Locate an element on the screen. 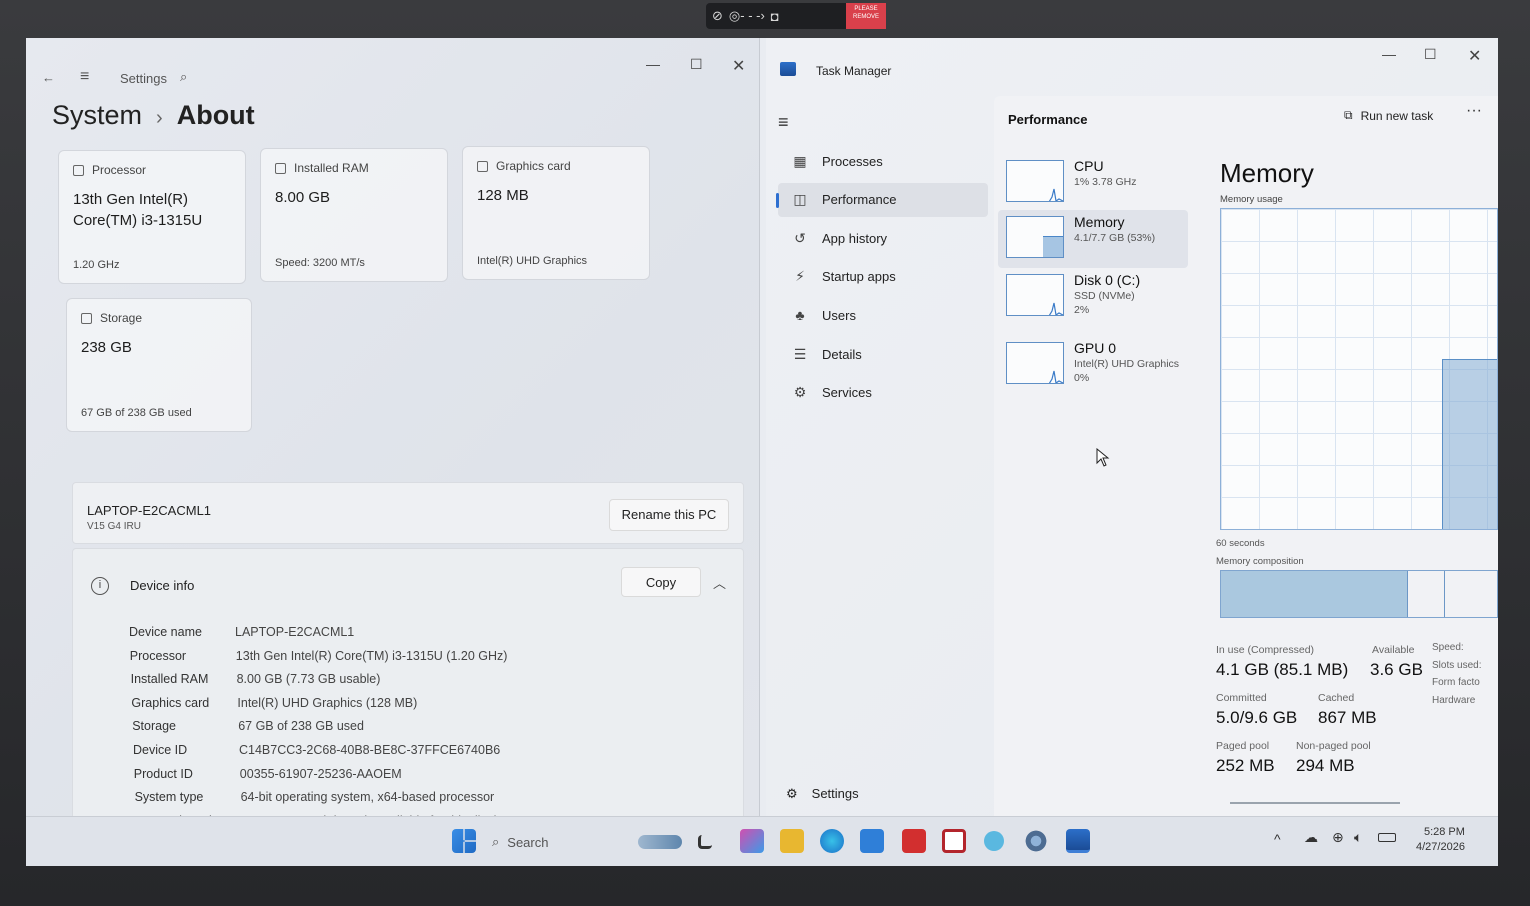 This screenshot has height=906, width=1530. nav-item-users: ♣ Users is located at coordinates (883, 315).